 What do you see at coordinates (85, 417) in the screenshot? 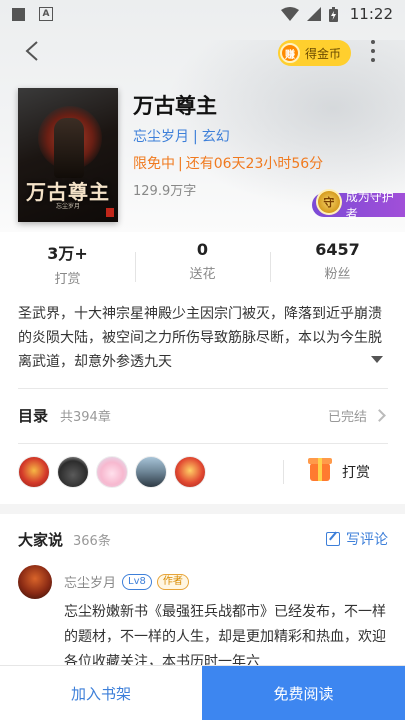
I see `chapter-count: 共394章` at bounding box center [85, 417].